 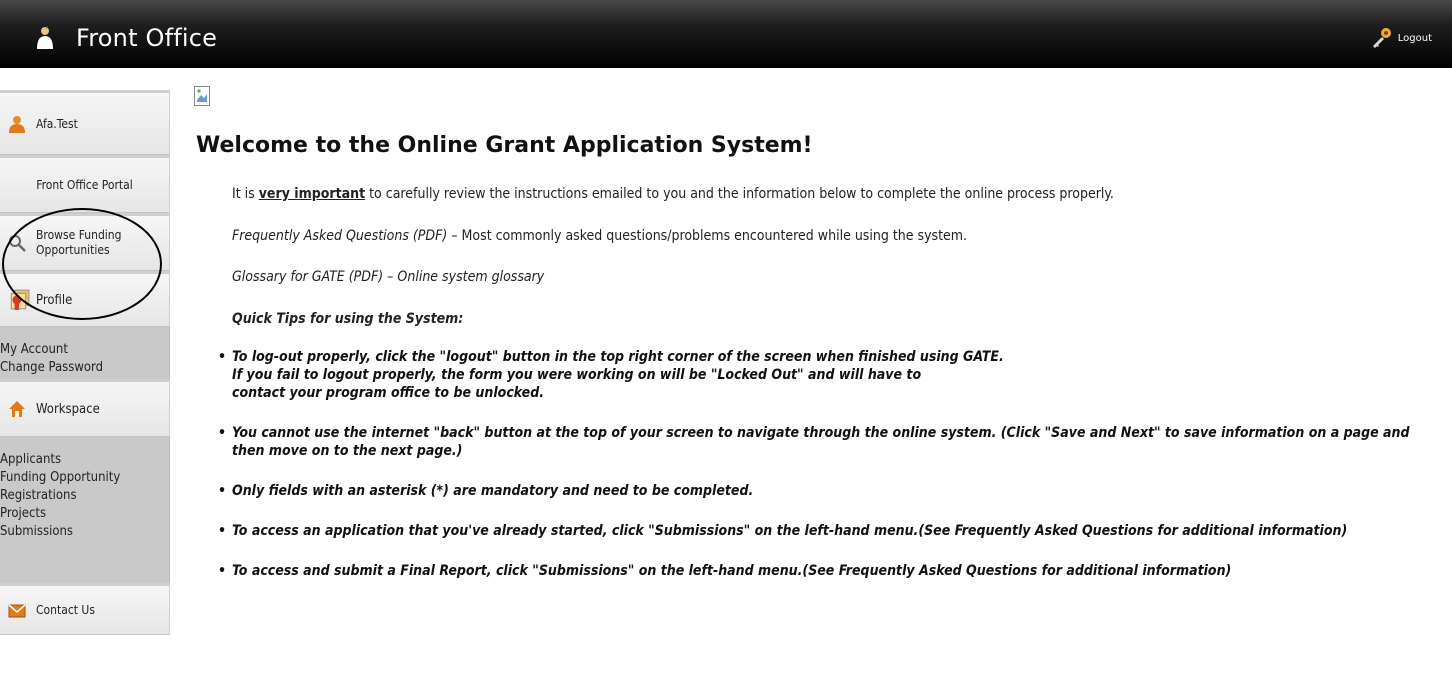 I want to click on tip-2-line-2: then move on to the next page.), so click(x=347, y=451).